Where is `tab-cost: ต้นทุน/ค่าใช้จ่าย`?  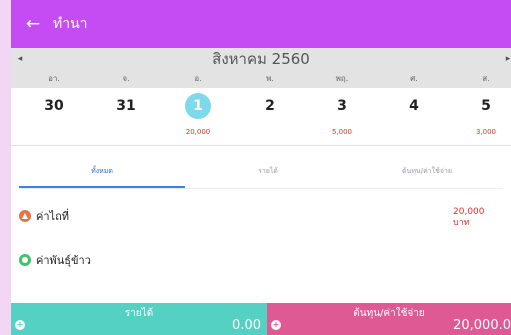 tab-cost: ต้นทุน/ค่าใช้จ่าย is located at coordinates (427, 174).